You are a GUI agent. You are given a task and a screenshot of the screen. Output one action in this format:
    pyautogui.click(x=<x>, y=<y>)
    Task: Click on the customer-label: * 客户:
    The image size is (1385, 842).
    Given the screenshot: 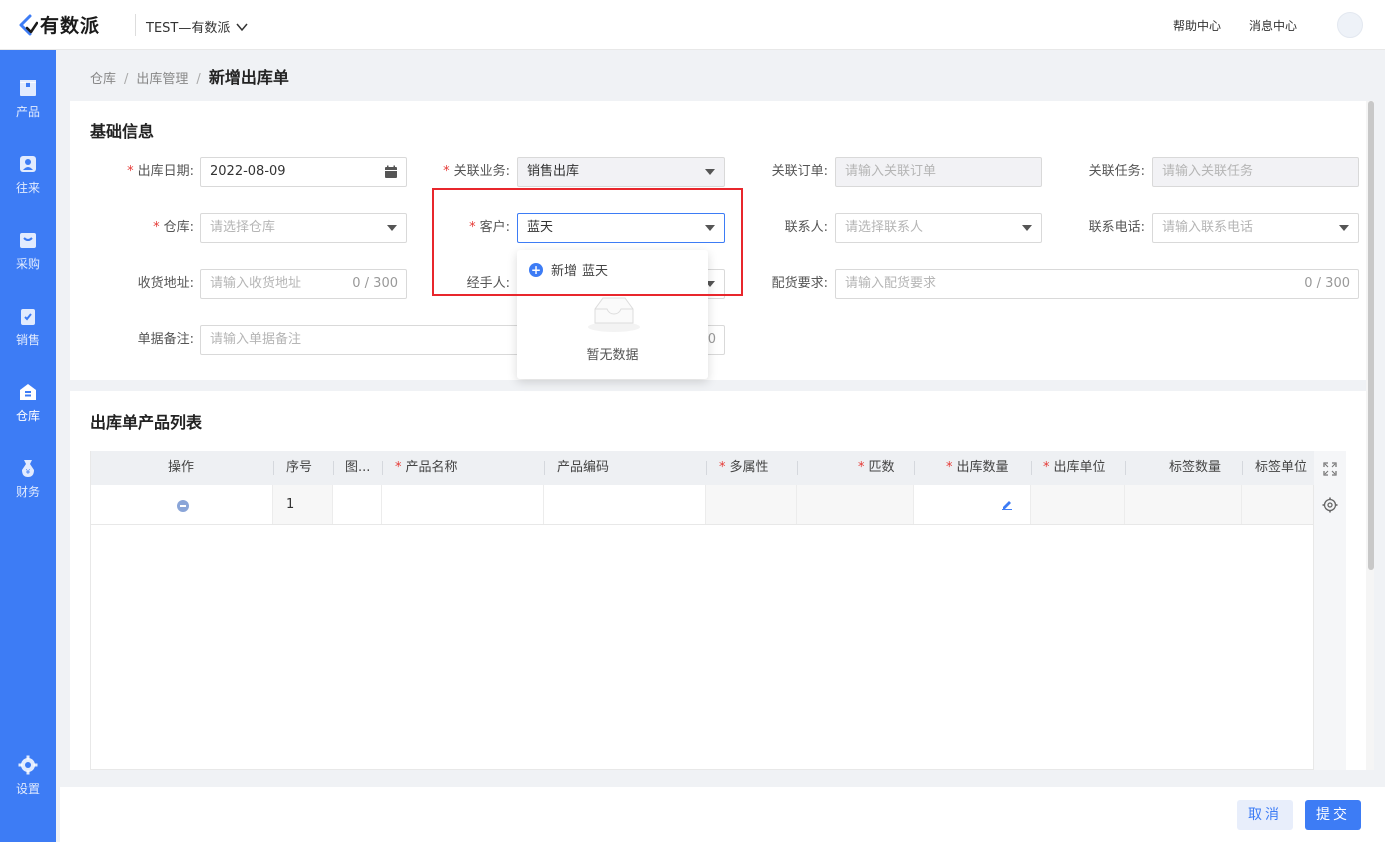 What is the action you would take?
    pyautogui.click(x=489, y=227)
    